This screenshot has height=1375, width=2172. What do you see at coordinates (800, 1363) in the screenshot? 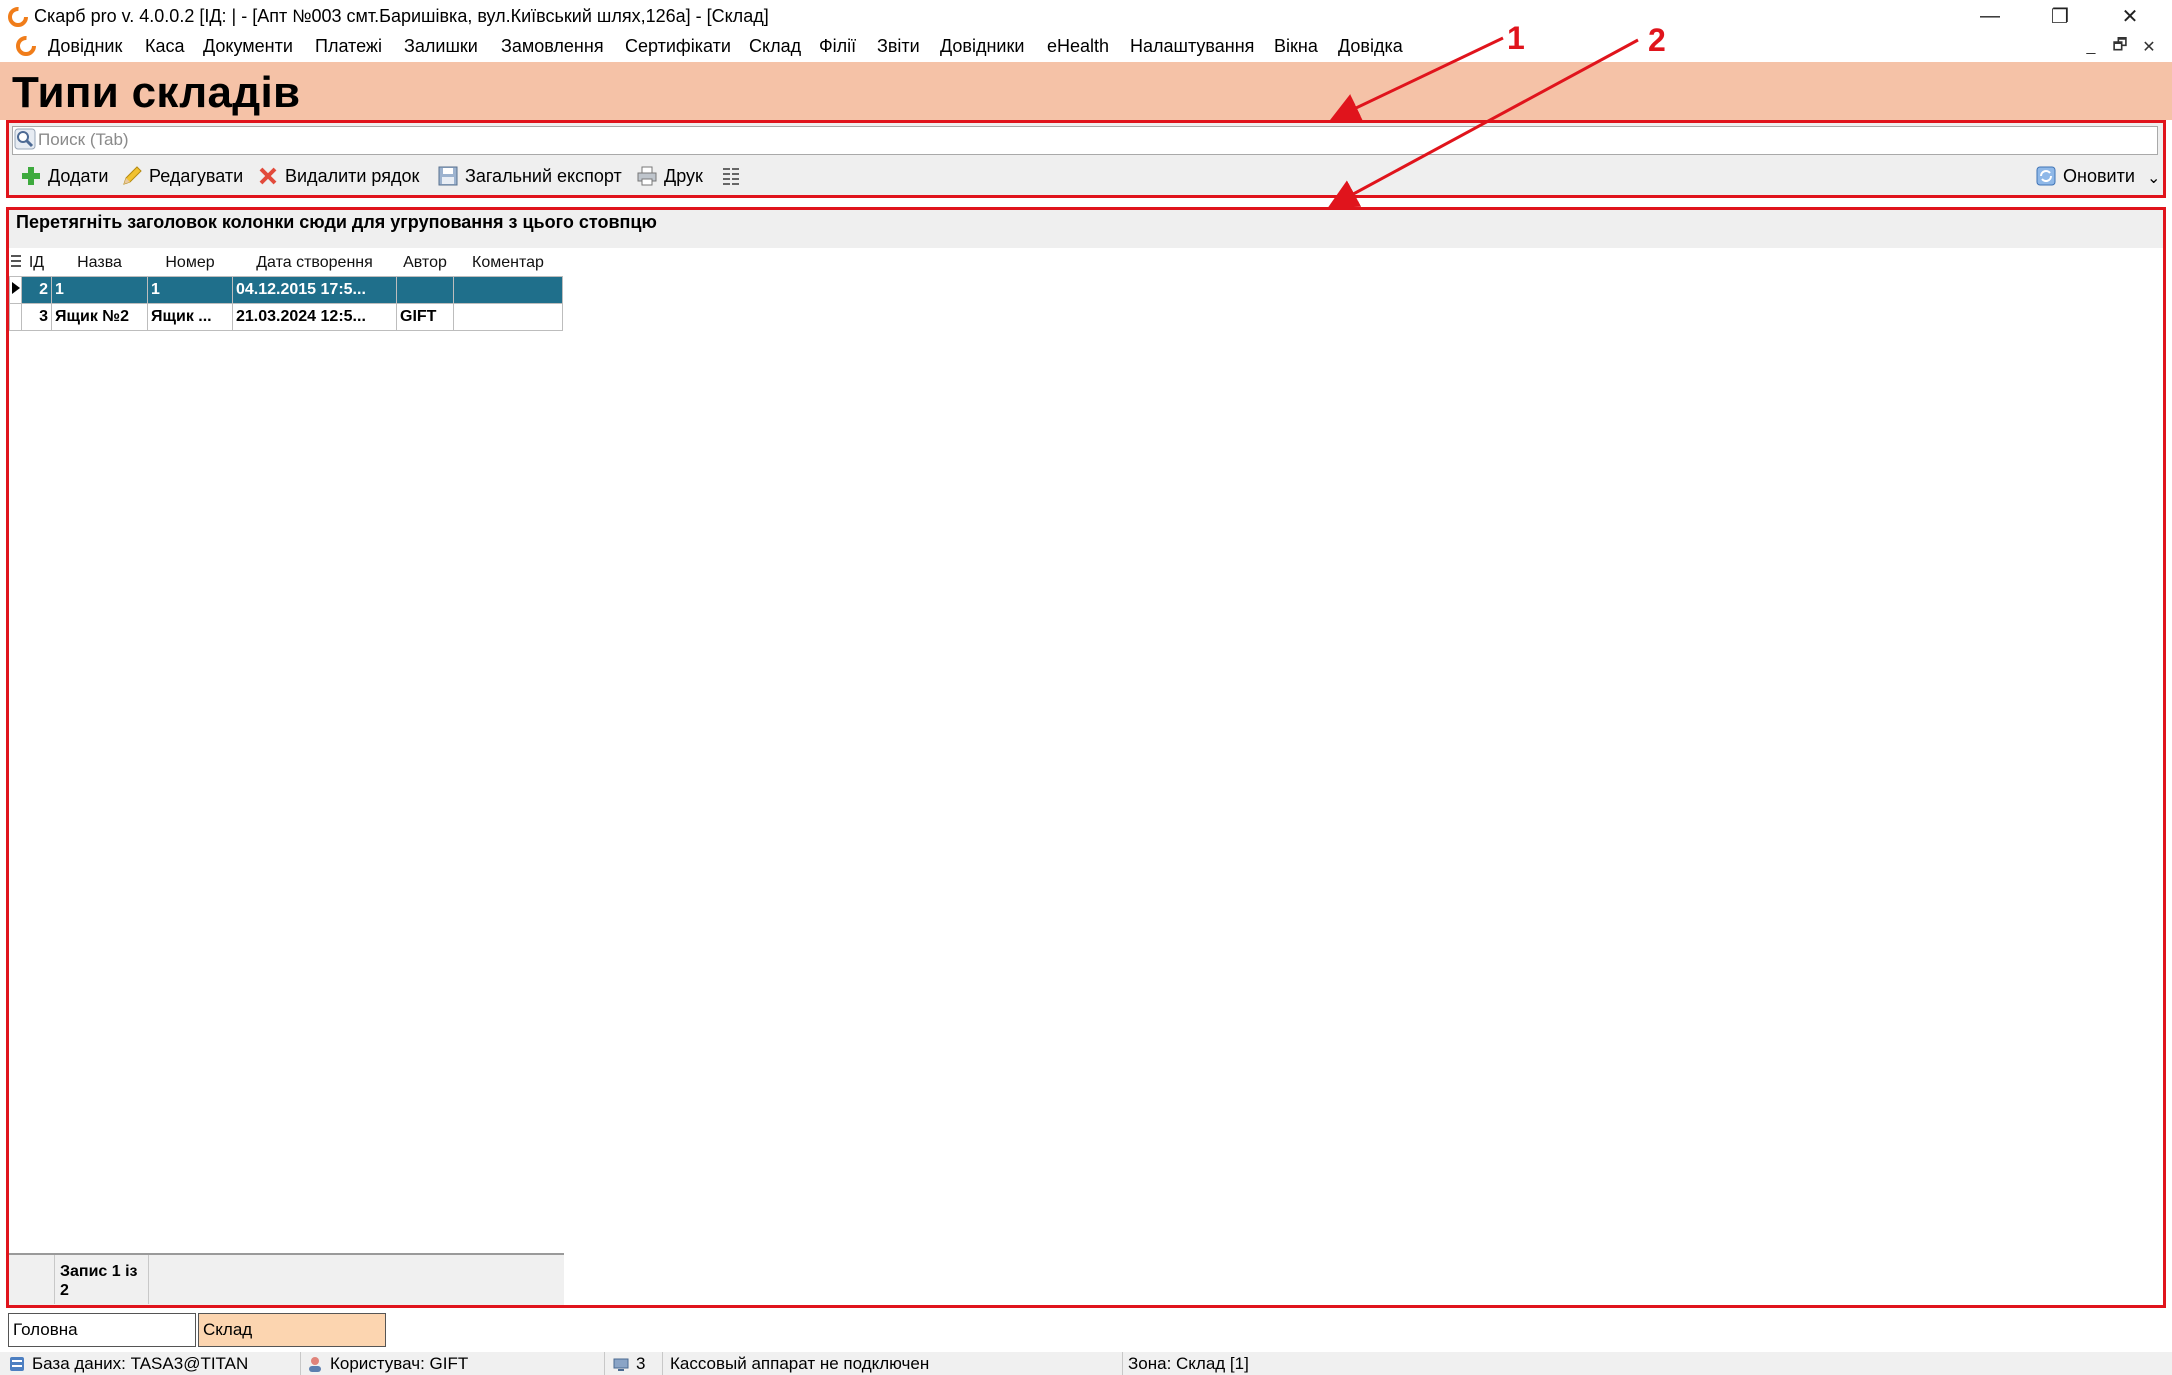
I see `status-register: Кассовый аппарат не подключен` at bounding box center [800, 1363].